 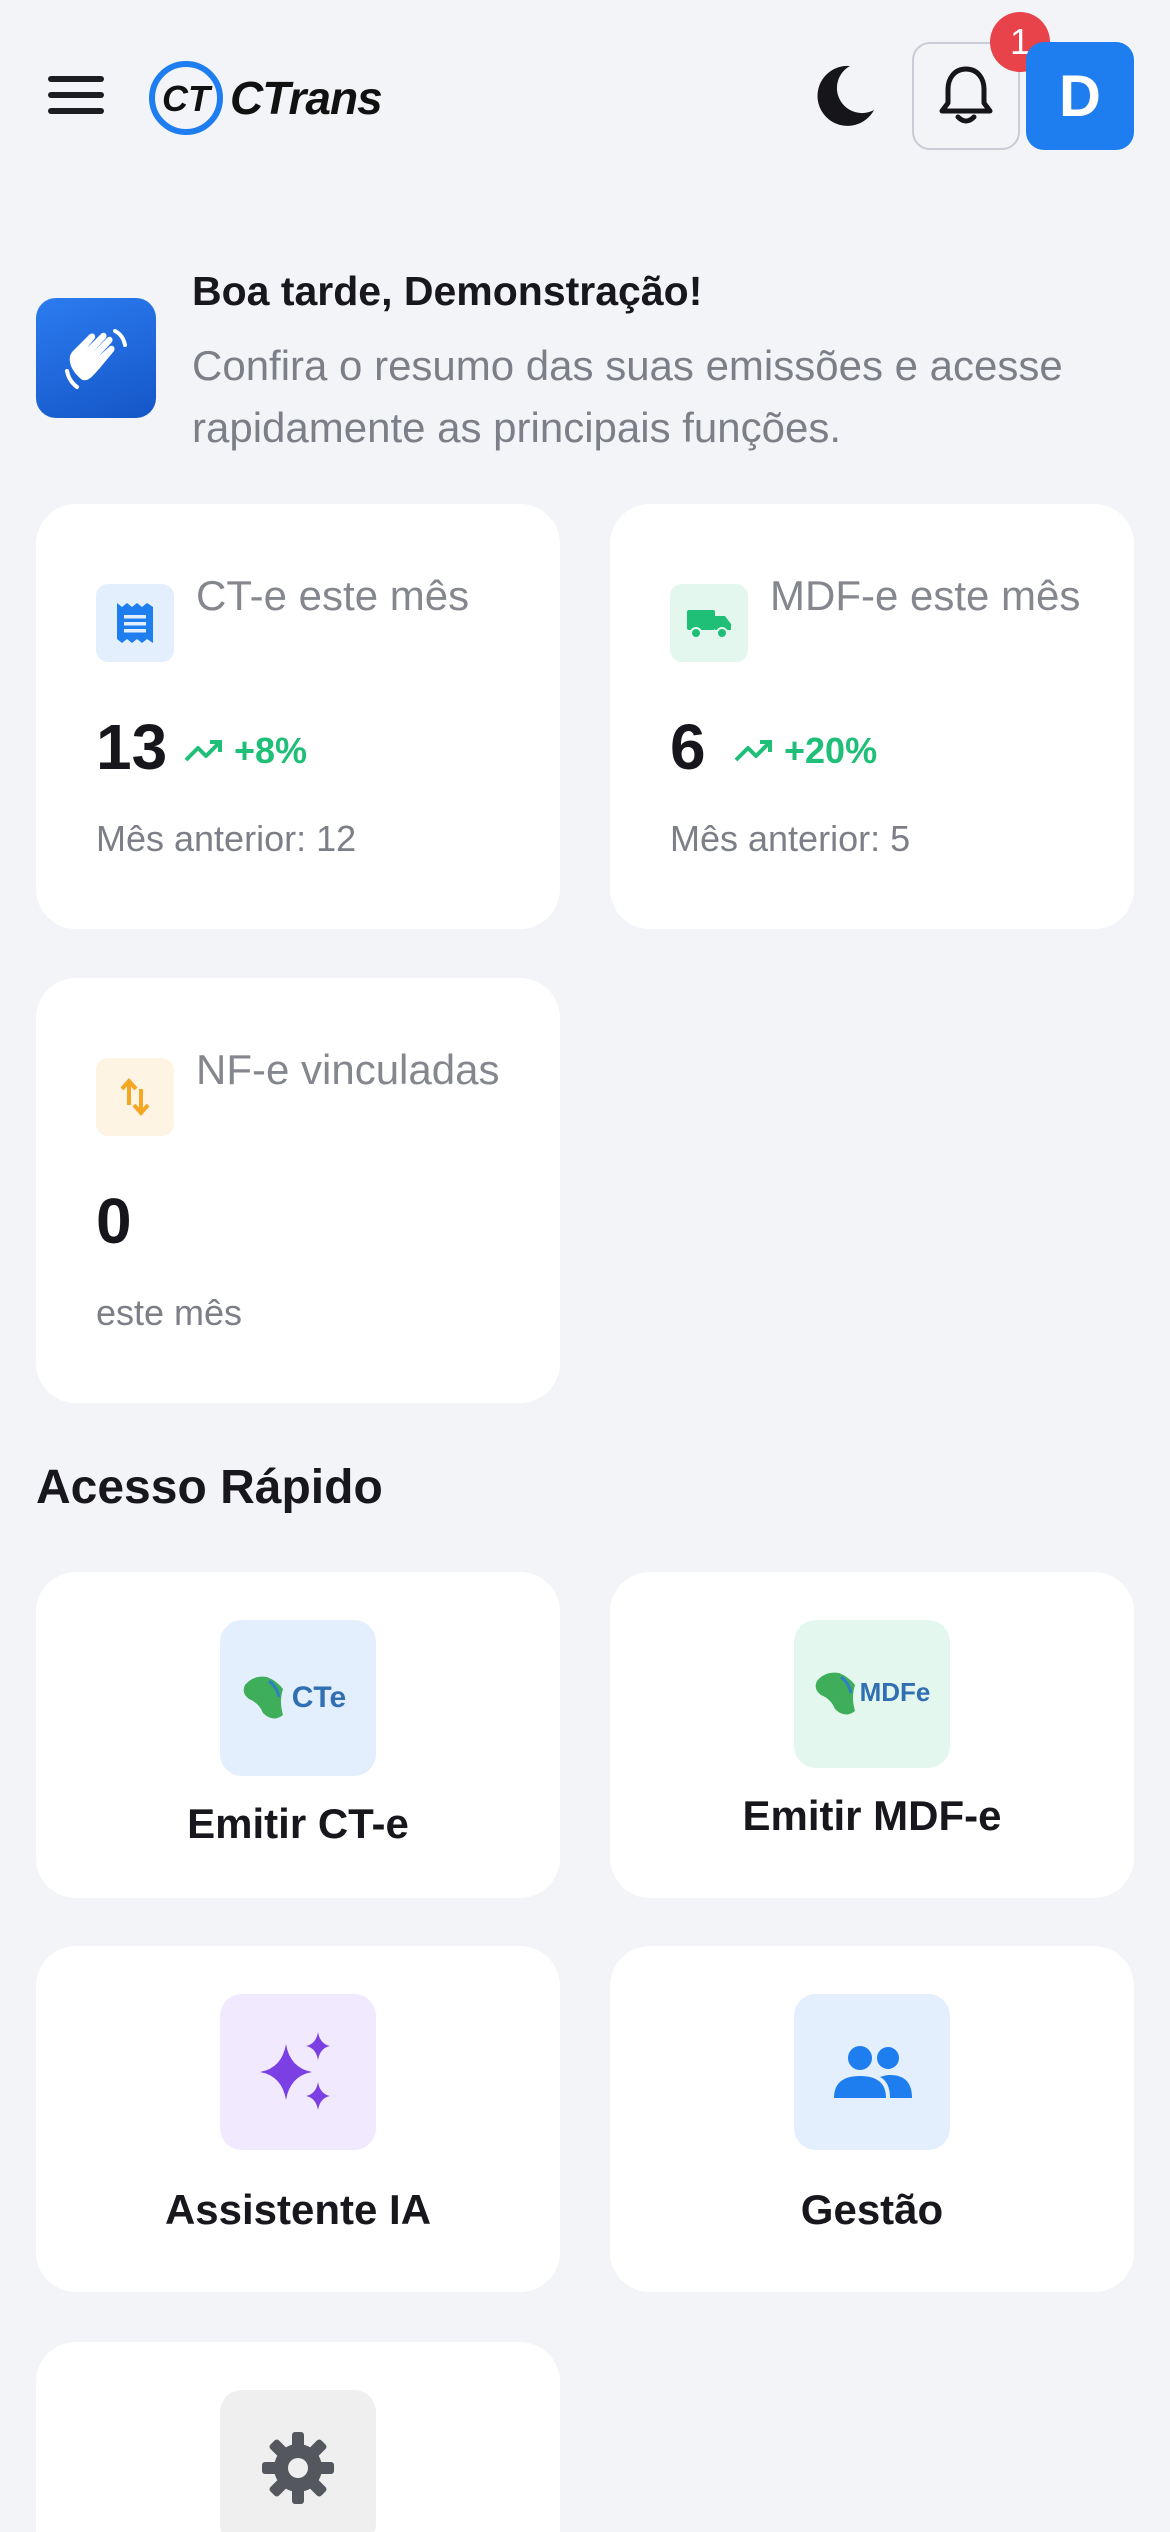 What do you see at coordinates (872, 2072) in the screenshot?
I see `people-icon` at bounding box center [872, 2072].